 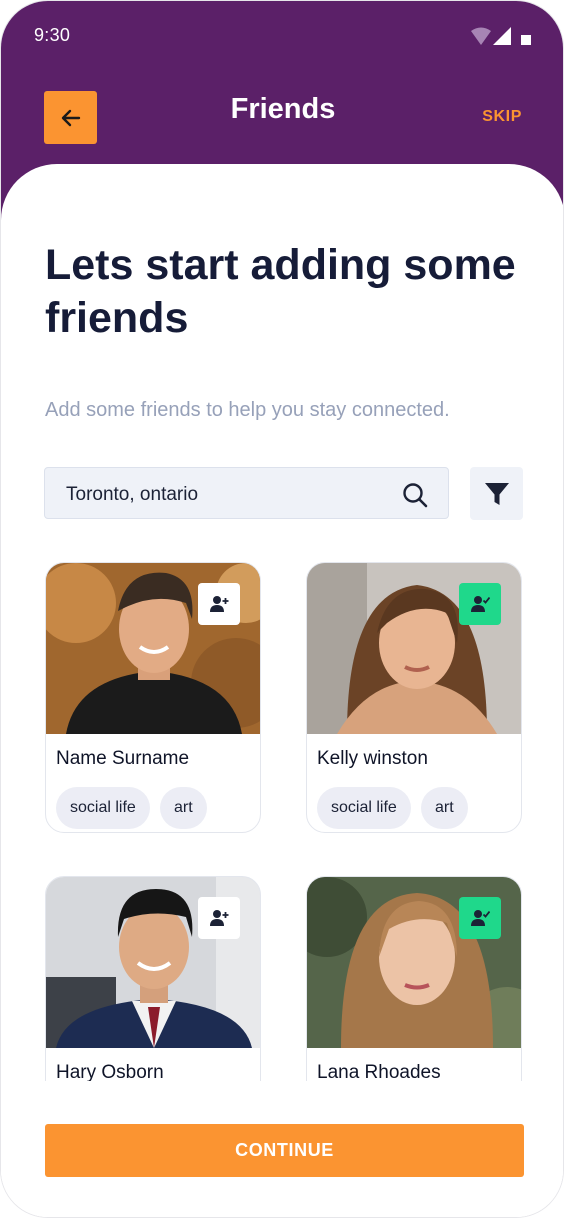 I want to click on filter-icon, so click(x=496, y=493).